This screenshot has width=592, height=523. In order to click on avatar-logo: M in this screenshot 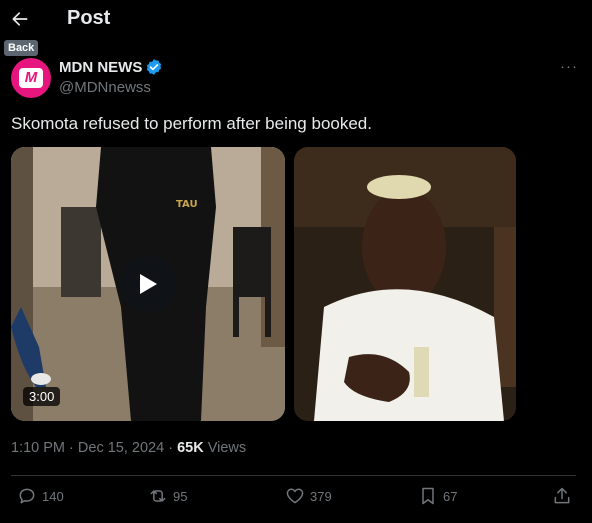, I will do `click(31, 78)`.